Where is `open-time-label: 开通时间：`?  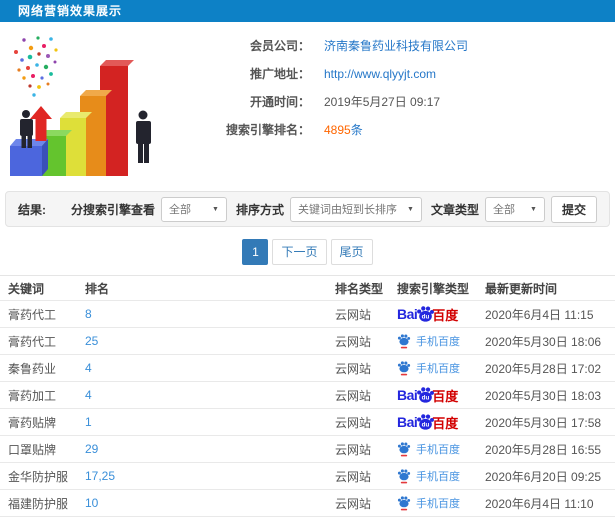
open-time-label: 开通时间： is located at coordinates (279, 102).